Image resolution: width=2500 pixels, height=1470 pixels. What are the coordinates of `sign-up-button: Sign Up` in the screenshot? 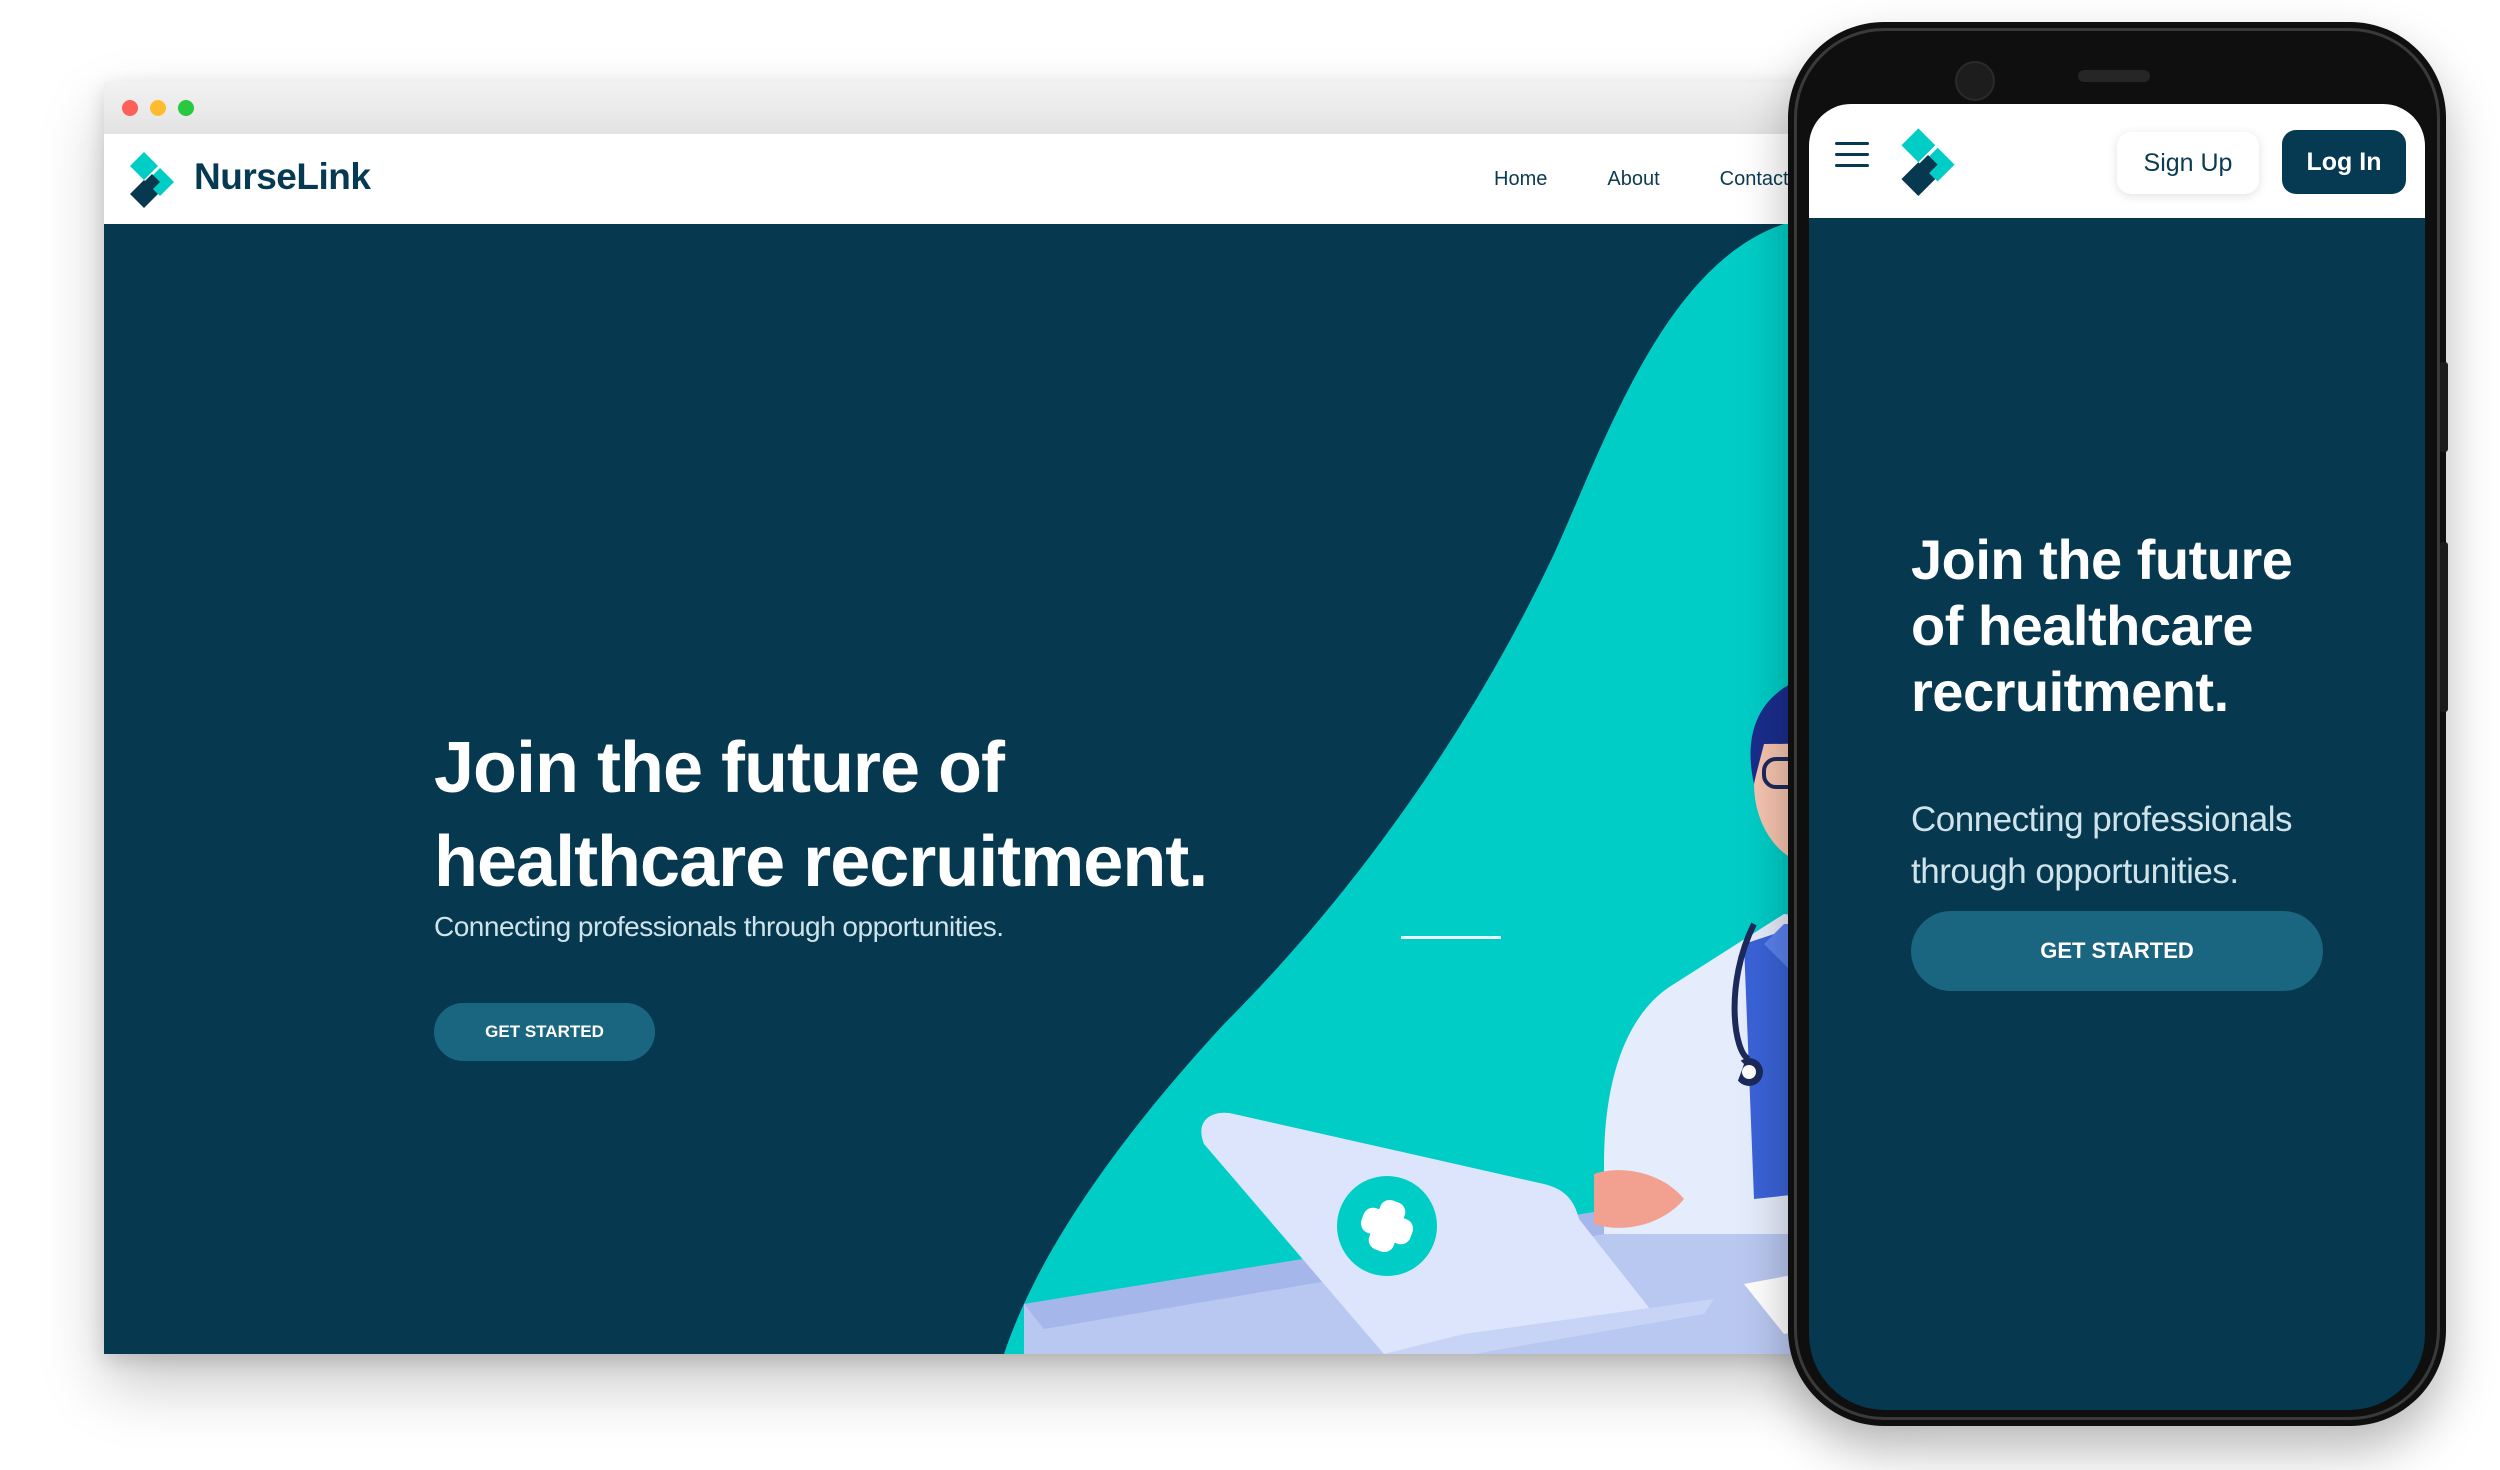 It's located at (2188, 163).